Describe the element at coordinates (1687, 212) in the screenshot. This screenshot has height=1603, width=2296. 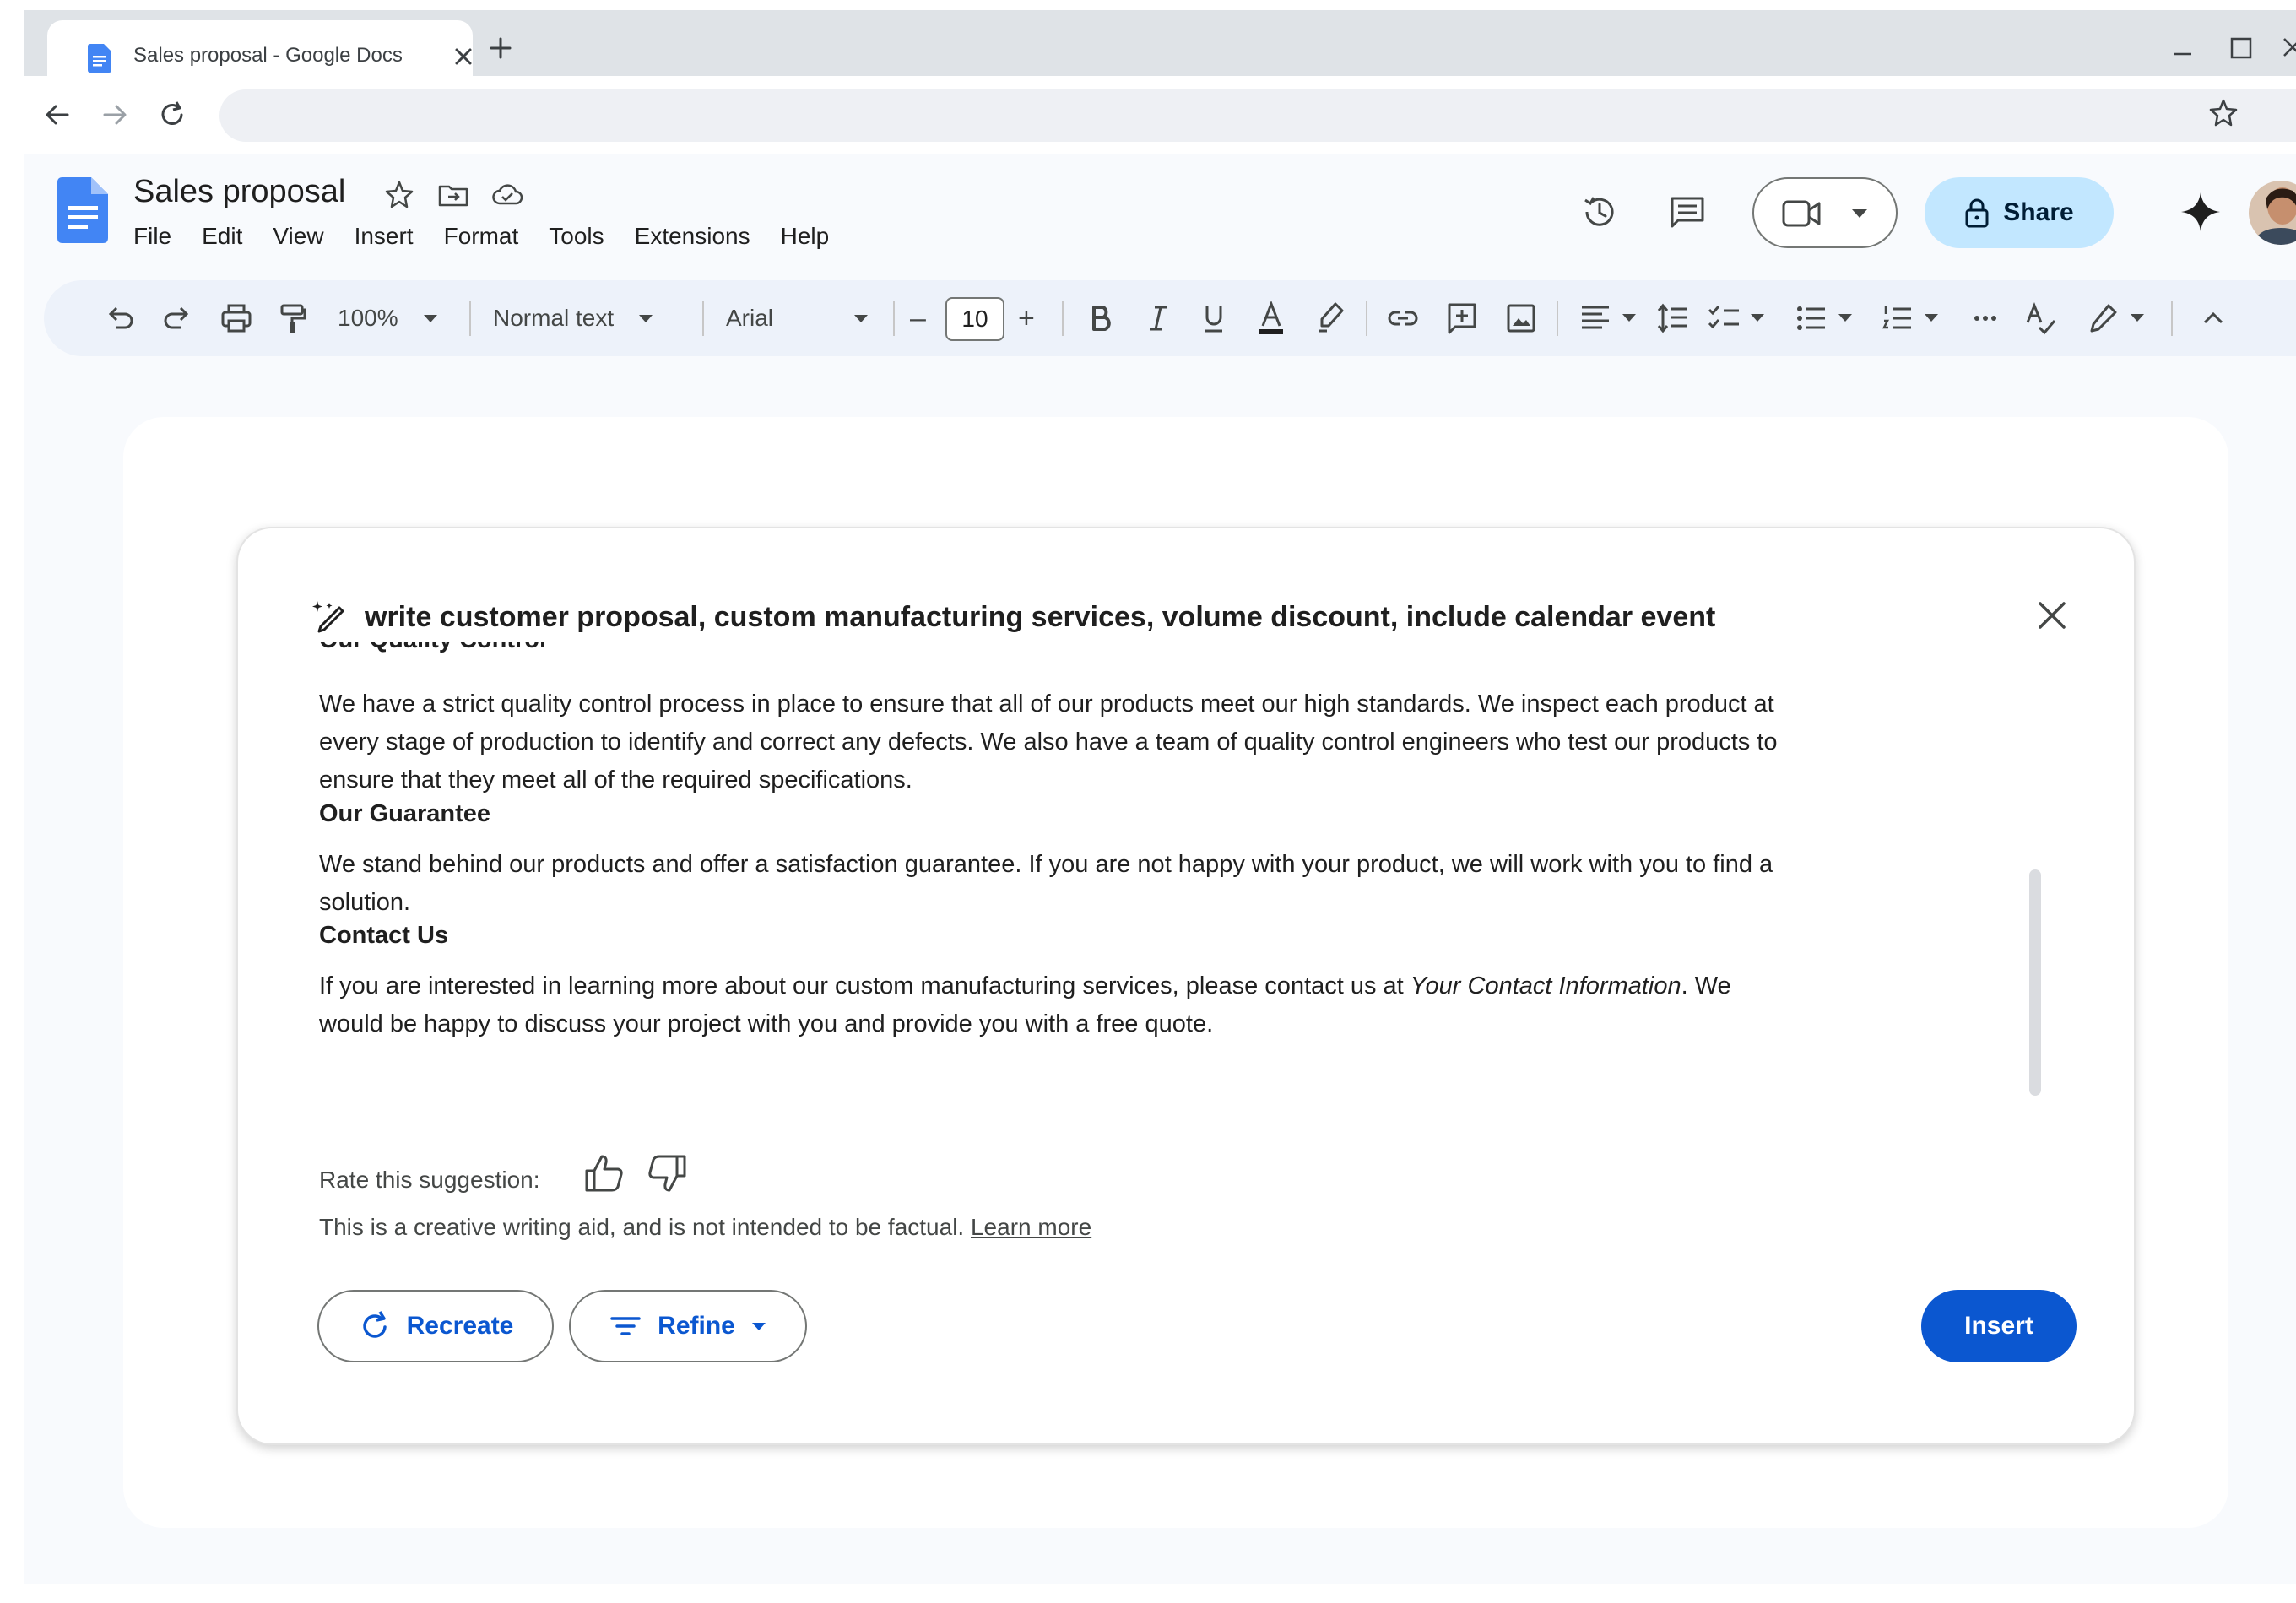
I see `comment-icon` at that location.